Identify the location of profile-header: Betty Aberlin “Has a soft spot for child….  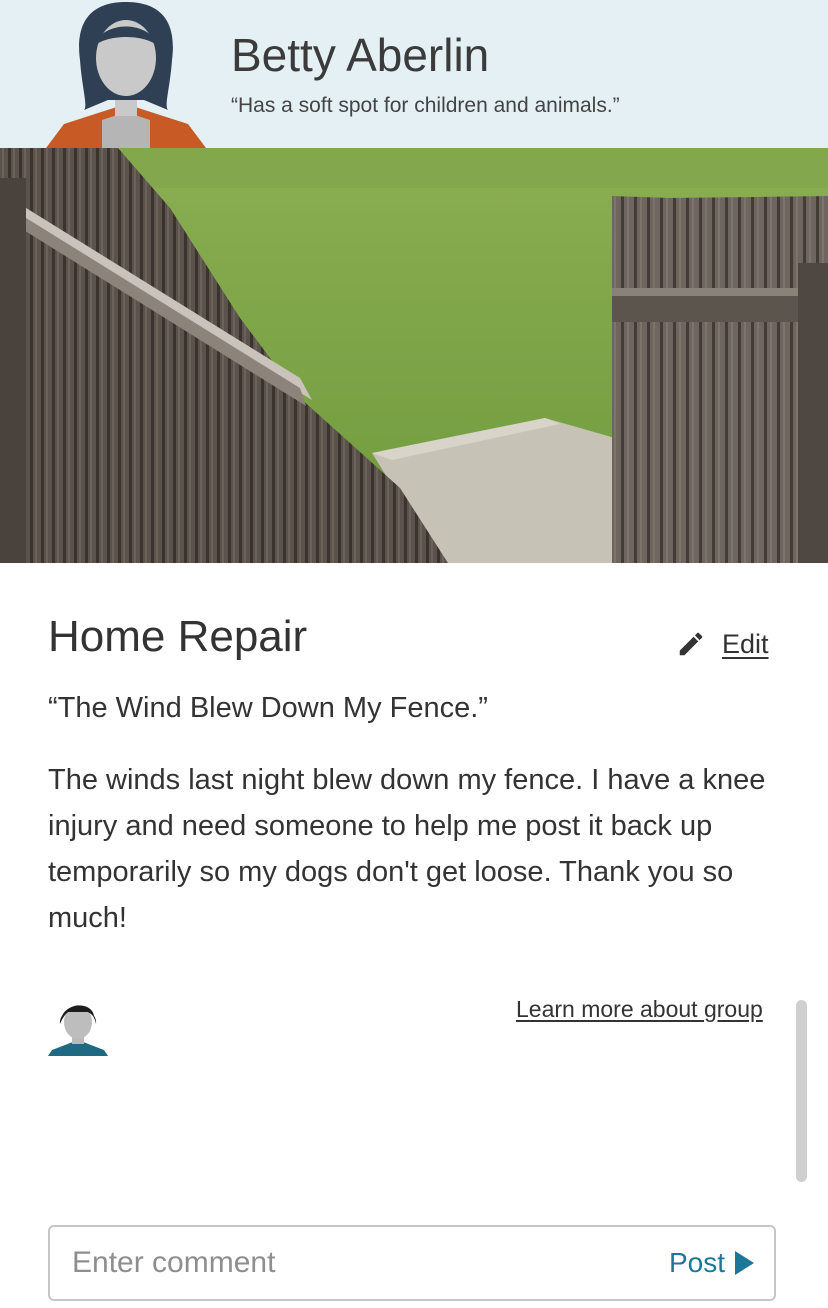
(414, 74).